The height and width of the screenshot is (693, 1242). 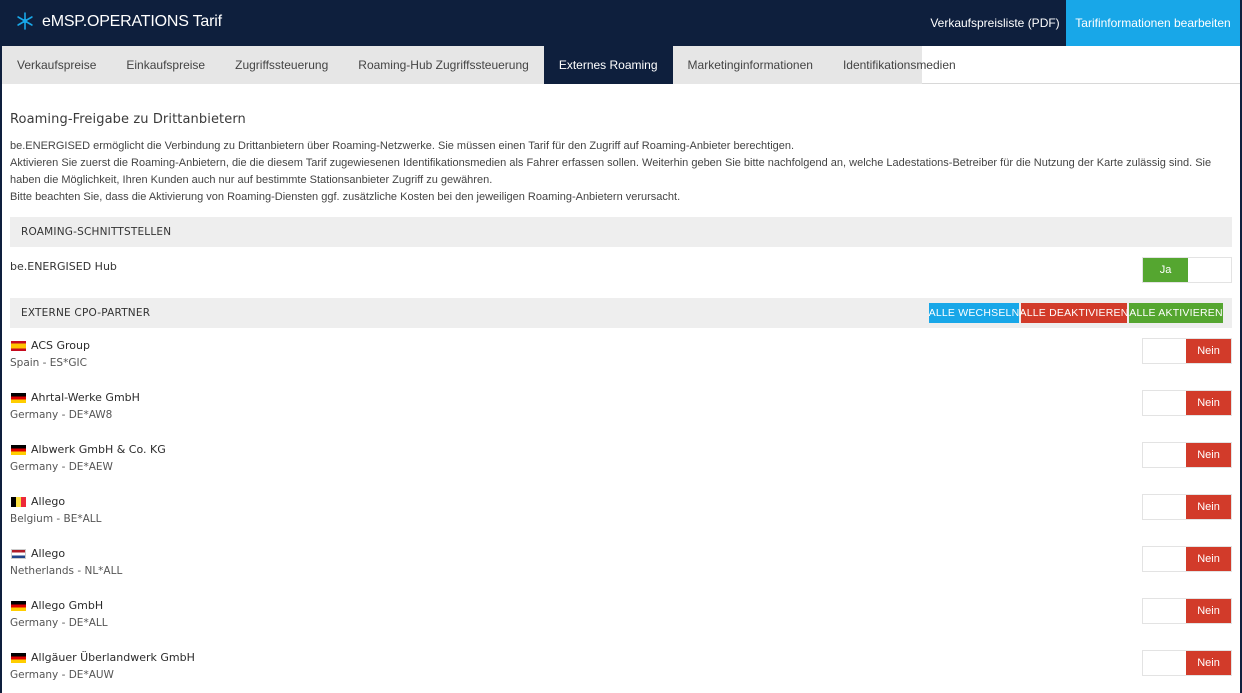 I want to click on hub-label: be.ENERGISED Hub, so click(x=63, y=266).